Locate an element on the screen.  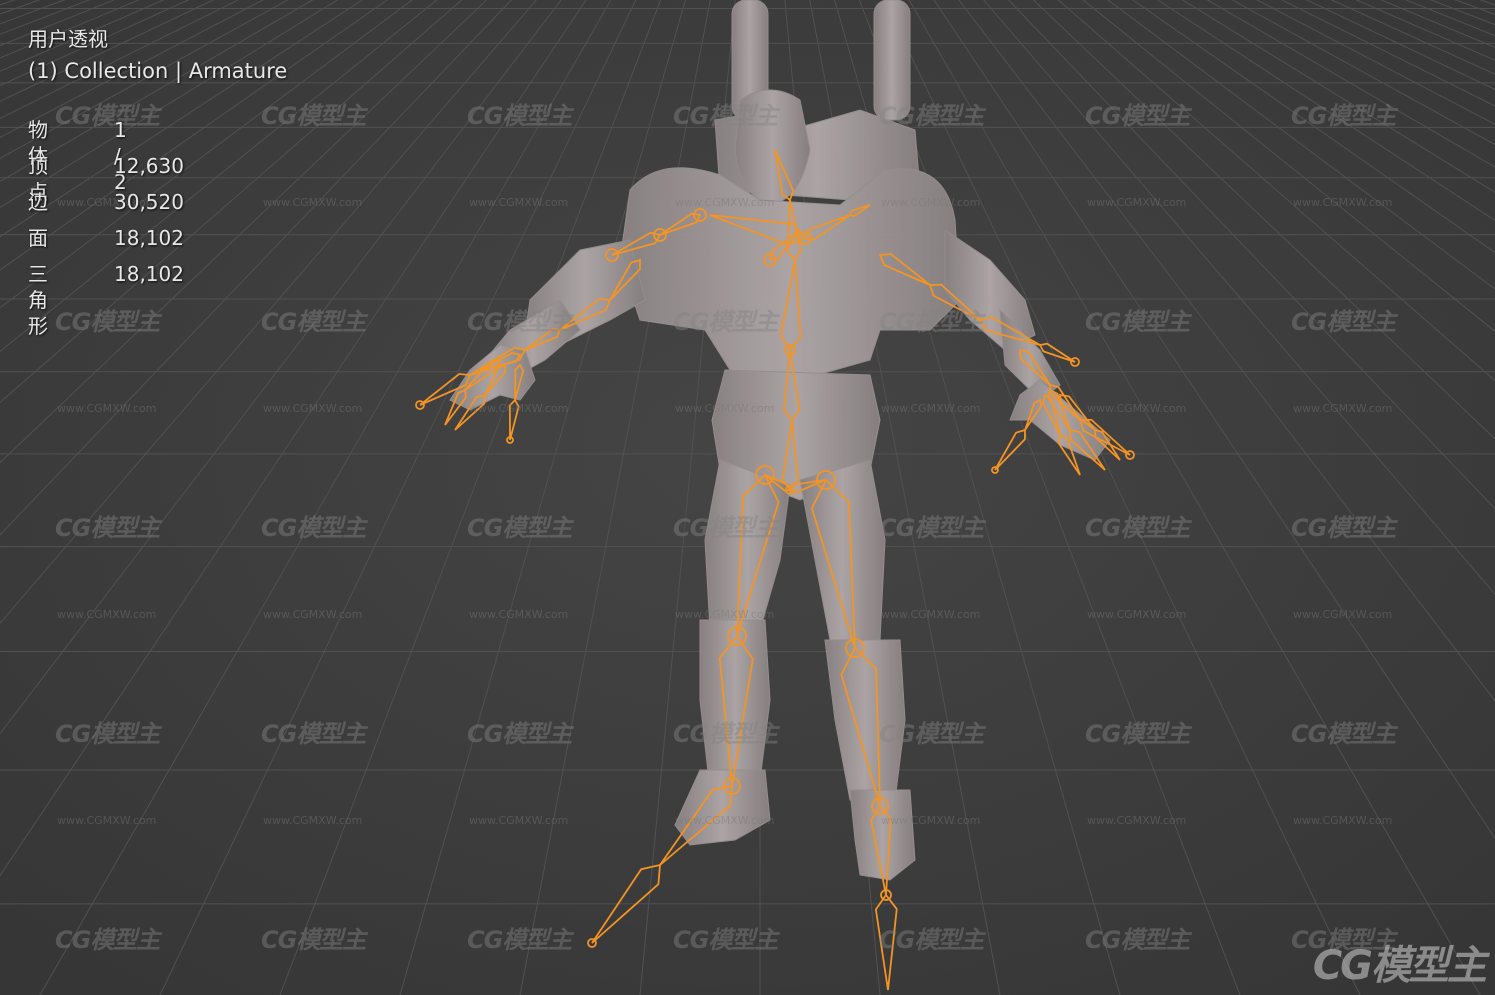
stat-label: 三角形 is located at coordinates (38, 300).